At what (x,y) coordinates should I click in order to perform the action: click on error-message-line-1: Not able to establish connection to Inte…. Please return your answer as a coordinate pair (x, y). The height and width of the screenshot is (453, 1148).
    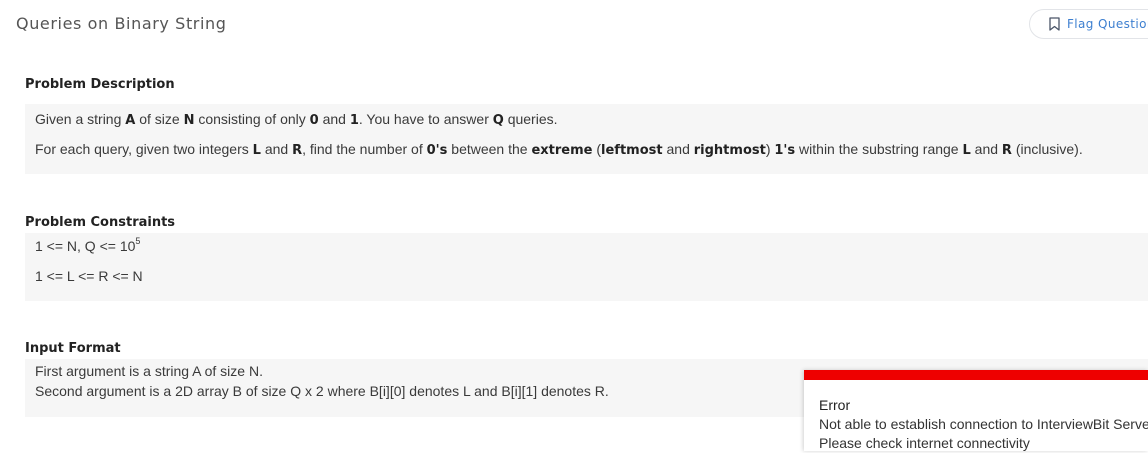
    Looking at the image, I should click on (983, 424).